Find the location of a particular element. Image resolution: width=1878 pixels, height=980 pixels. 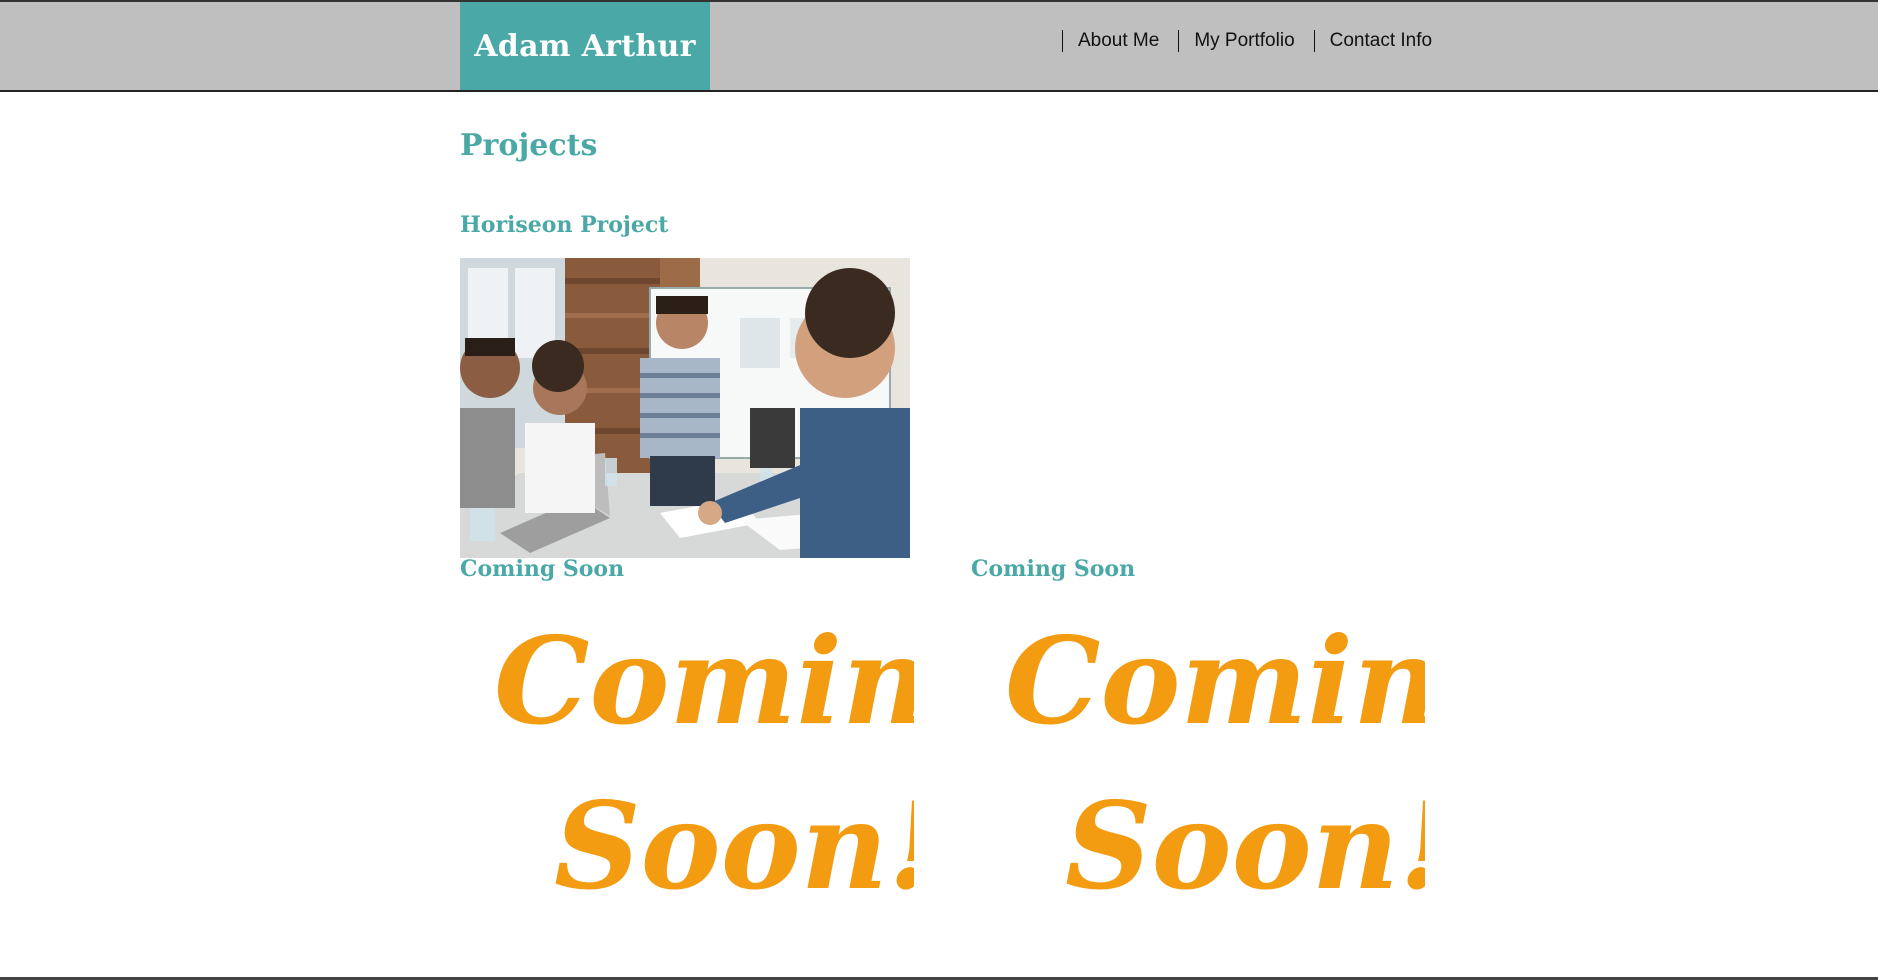

nav-link-my-portfolio: My Portfolio is located at coordinates (1245, 41).